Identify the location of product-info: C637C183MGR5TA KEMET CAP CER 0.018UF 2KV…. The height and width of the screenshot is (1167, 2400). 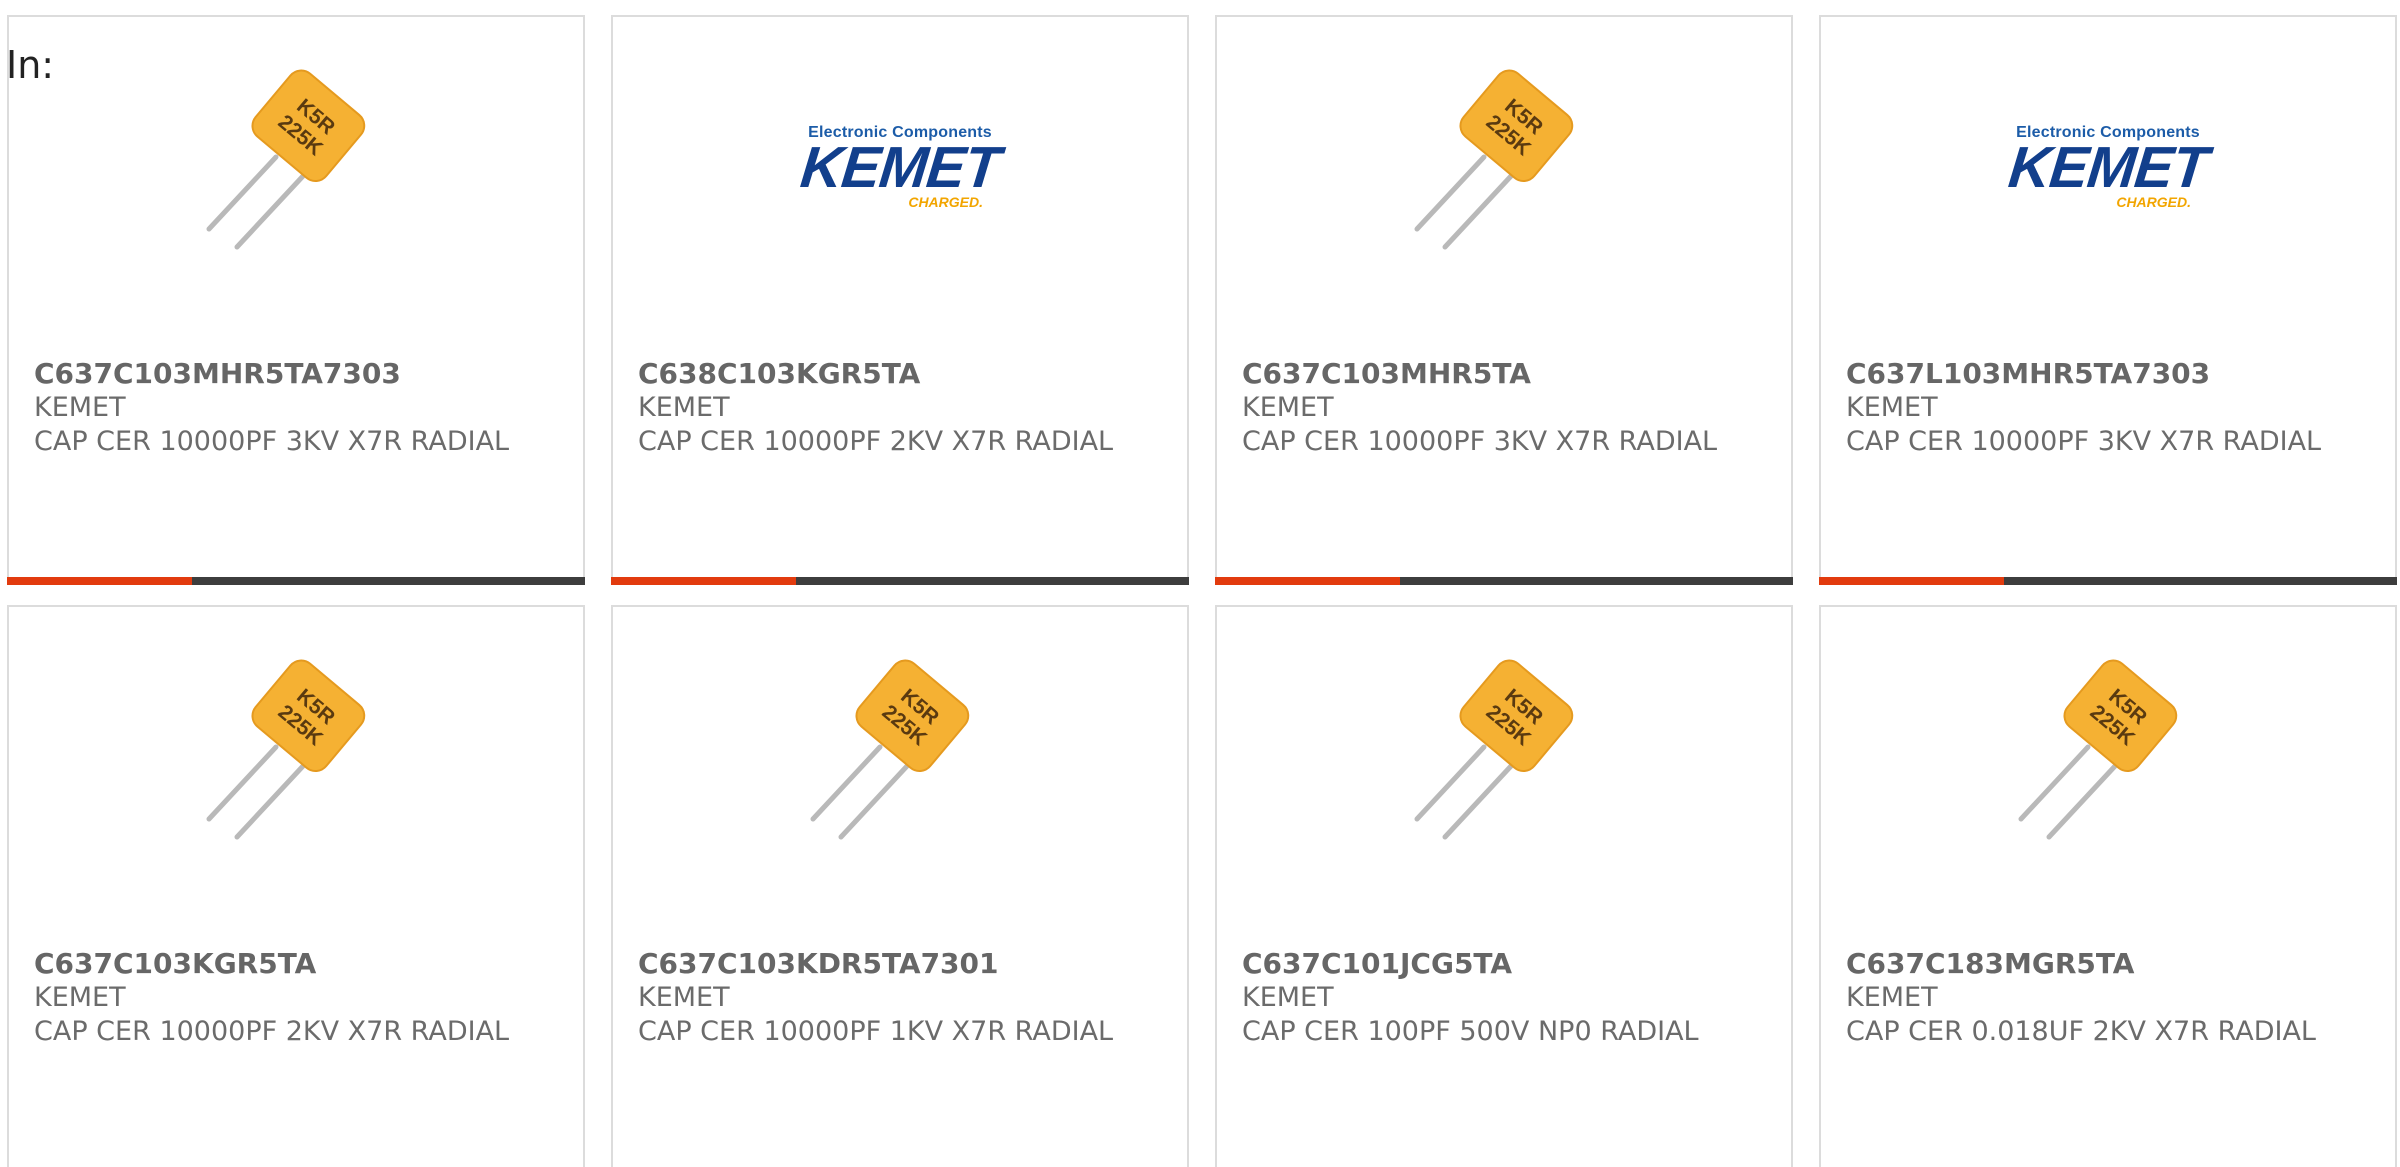
(2110, 998).